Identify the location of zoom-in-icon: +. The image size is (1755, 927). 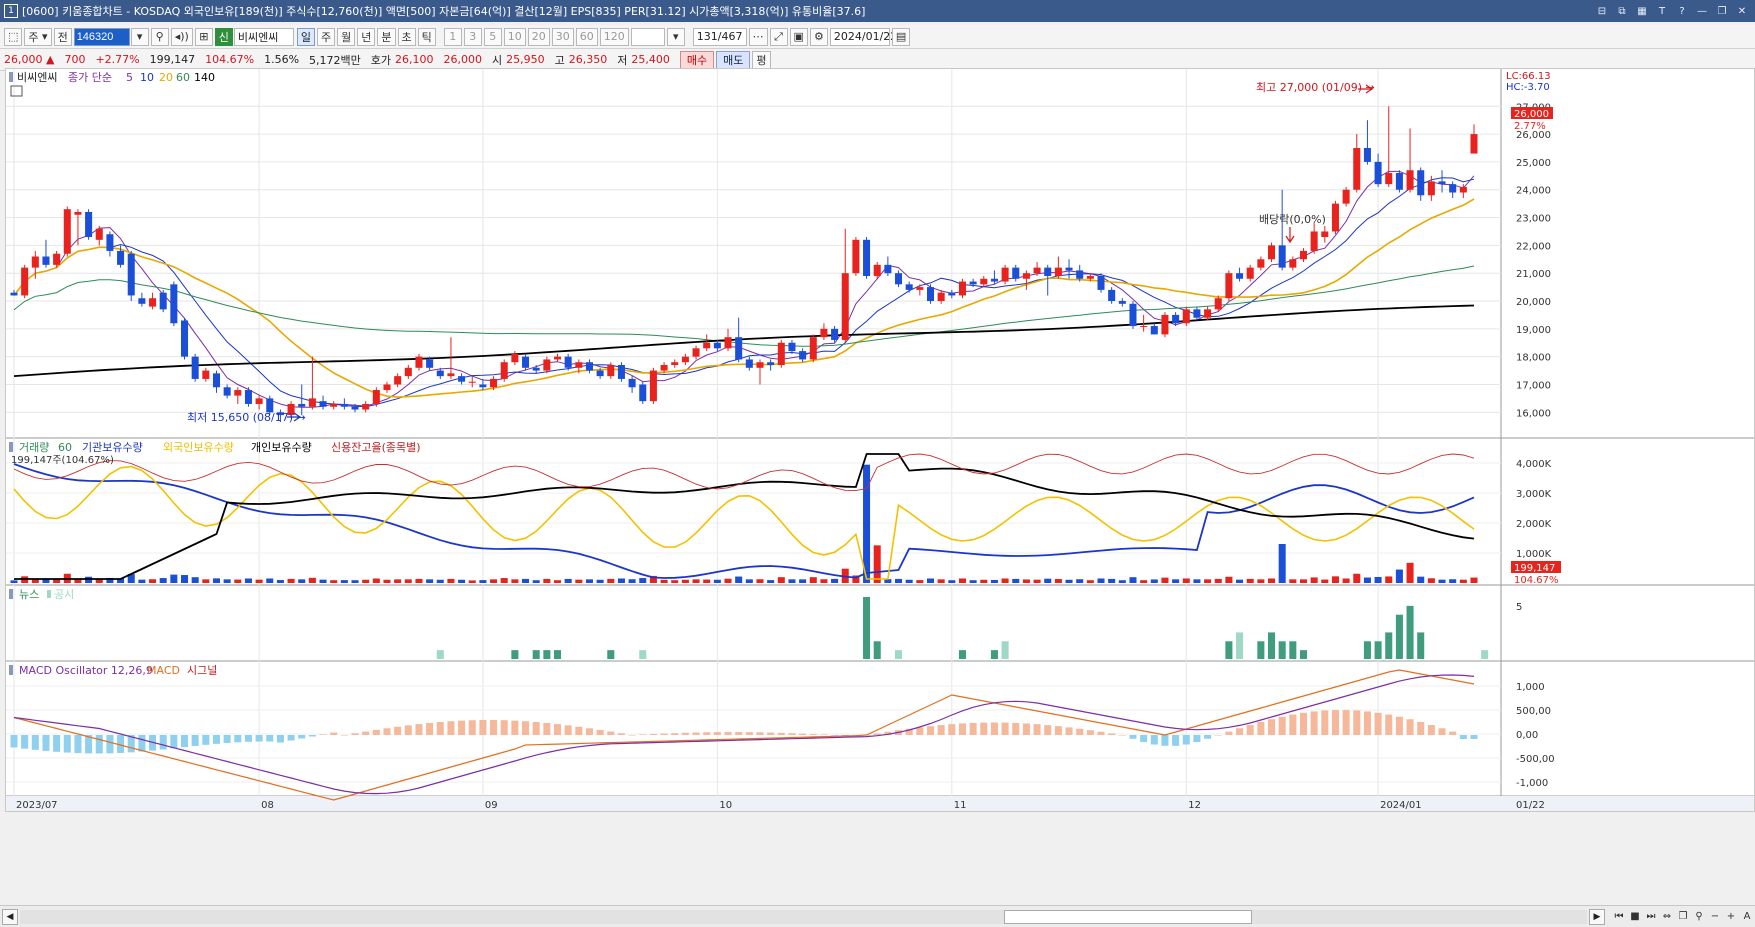
(1731, 917).